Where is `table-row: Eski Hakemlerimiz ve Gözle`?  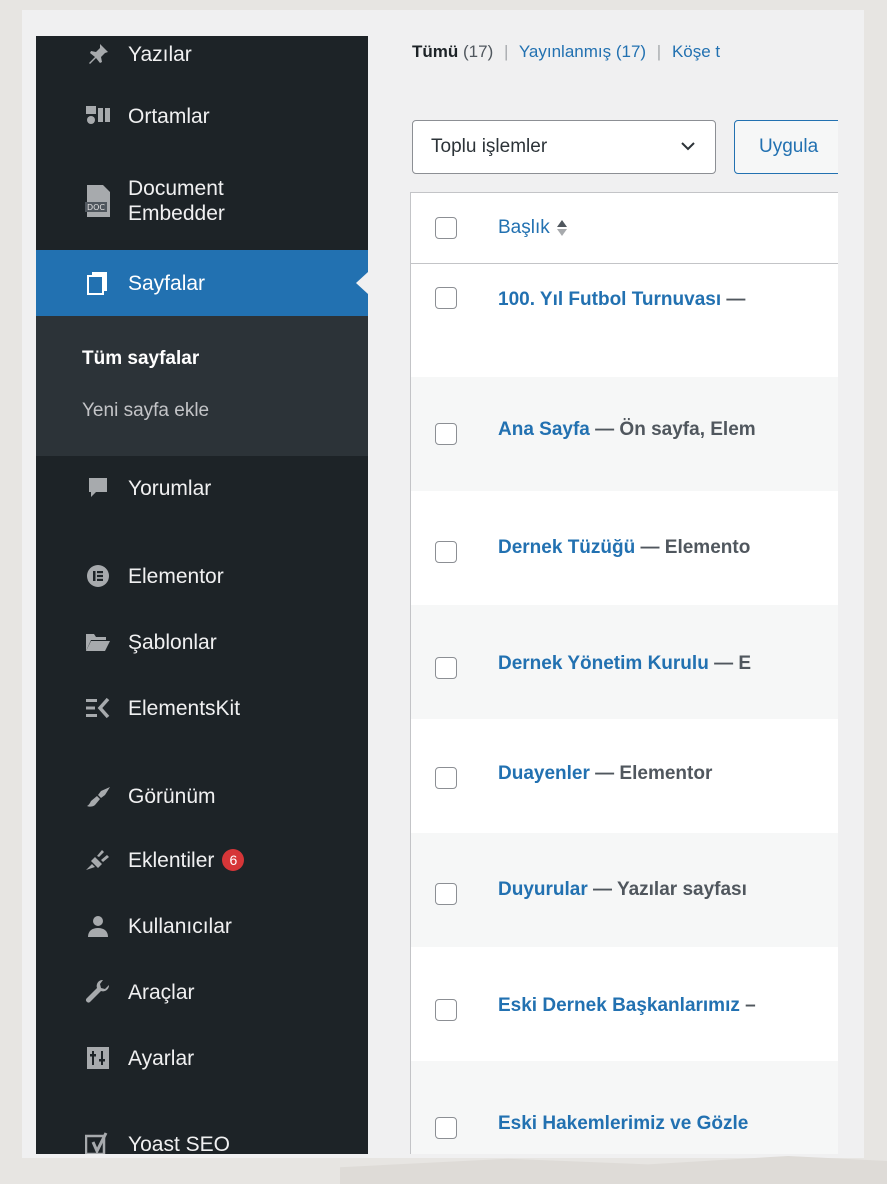 table-row: Eski Hakemlerimiz ve Gözle is located at coordinates (624, 1107).